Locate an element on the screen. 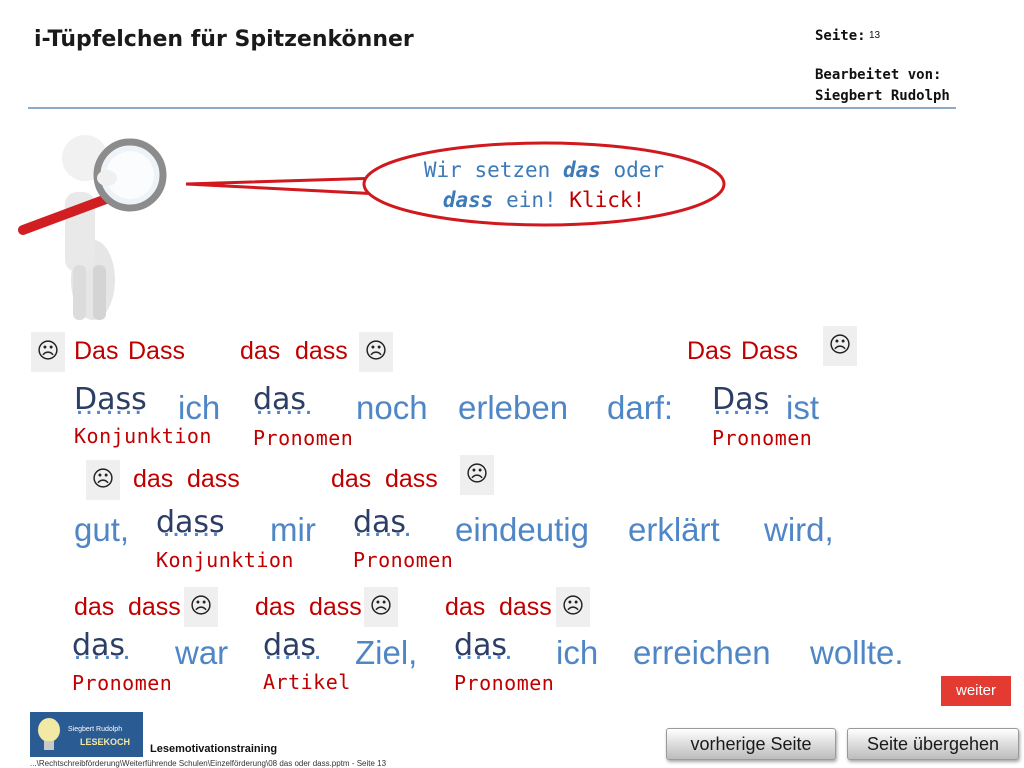 This screenshot has height=768, width=1024. answer-3: Das is located at coordinates (741, 399).